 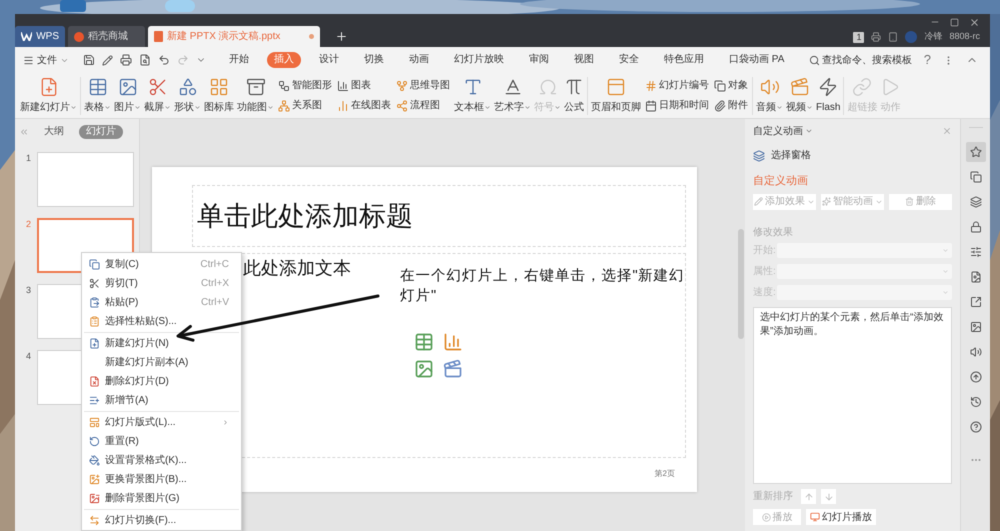 What do you see at coordinates (297, 268) in the screenshot?
I see `body-text: 此处添加文本` at bounding box center [297, 268].